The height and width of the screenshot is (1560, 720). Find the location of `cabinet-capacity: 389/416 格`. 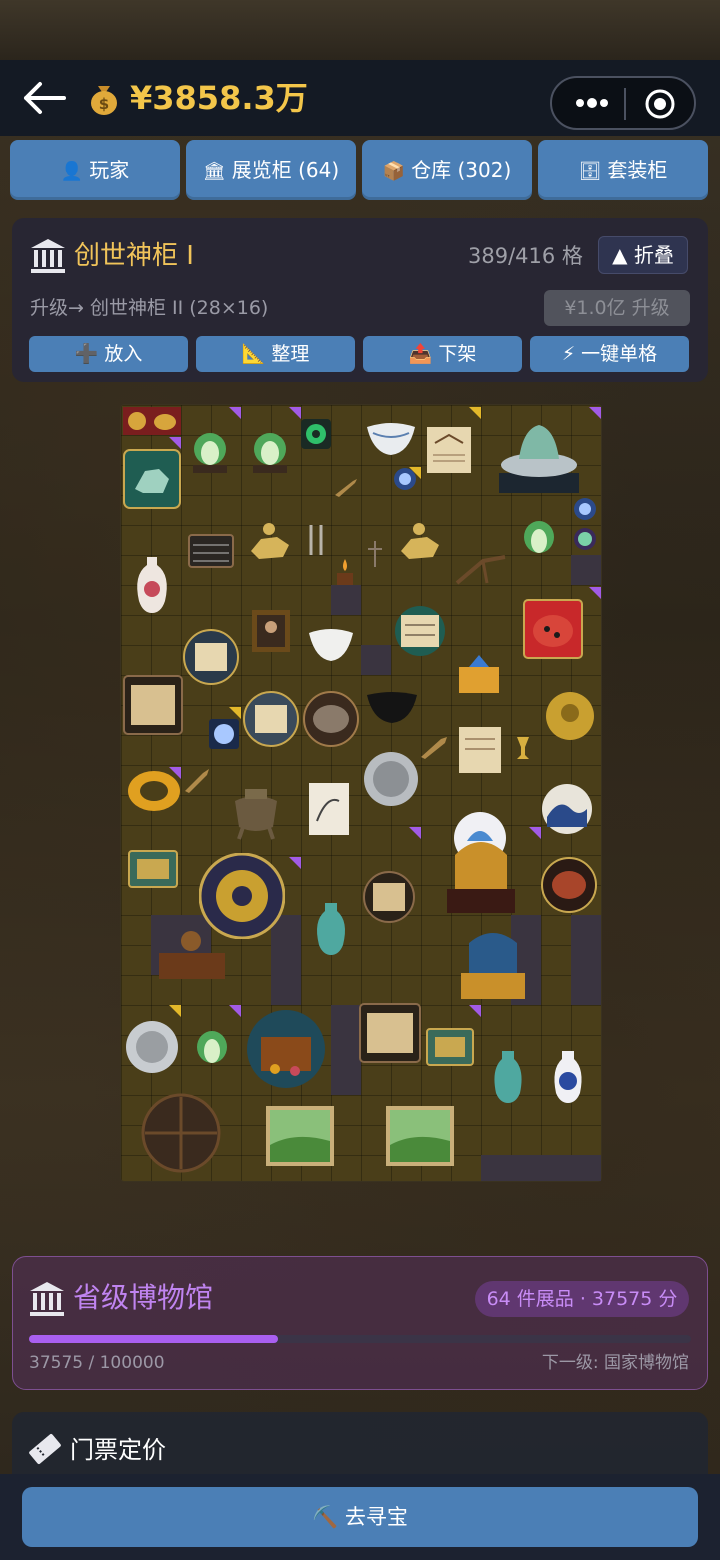

cabinet-capacity: 389/416 格 is located at coordinates (525, 256).